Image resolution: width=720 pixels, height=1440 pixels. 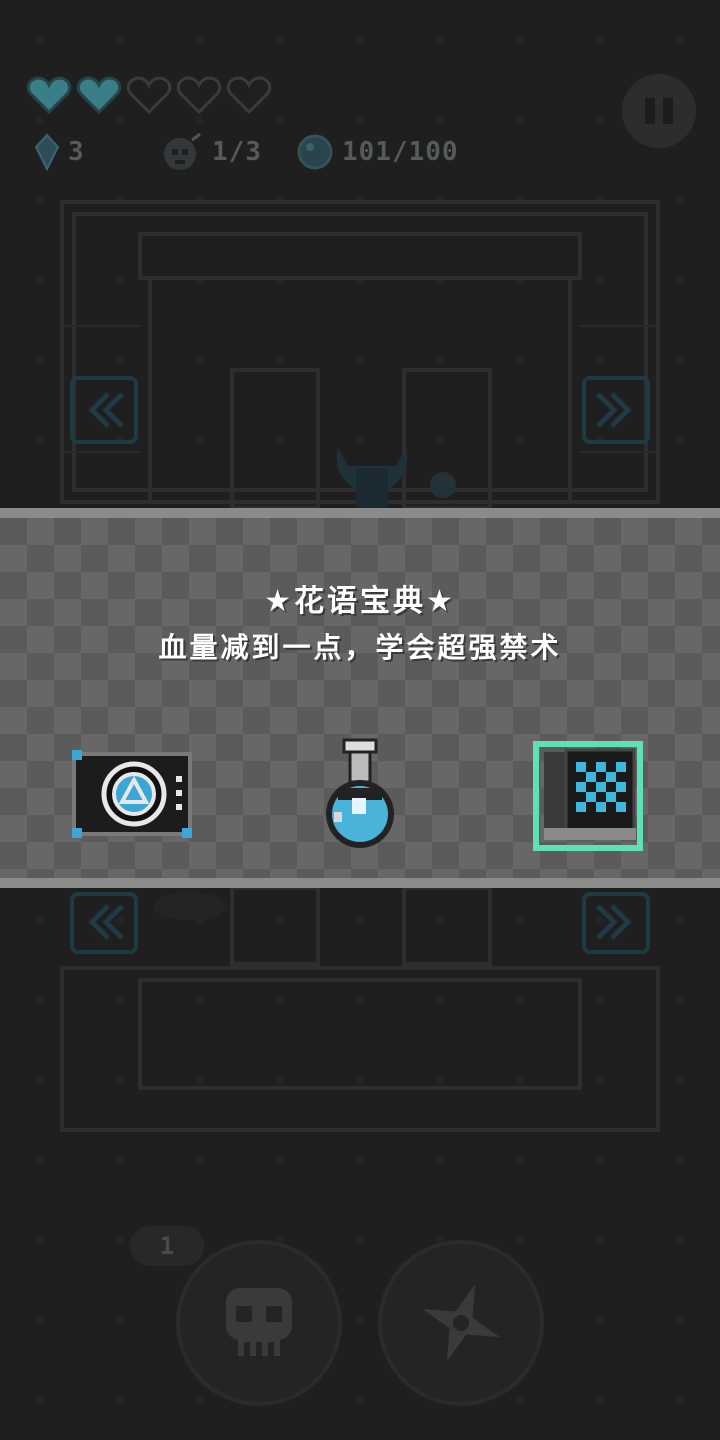 I want to click on kill-count: 1/3, so click(x=237, y=152).